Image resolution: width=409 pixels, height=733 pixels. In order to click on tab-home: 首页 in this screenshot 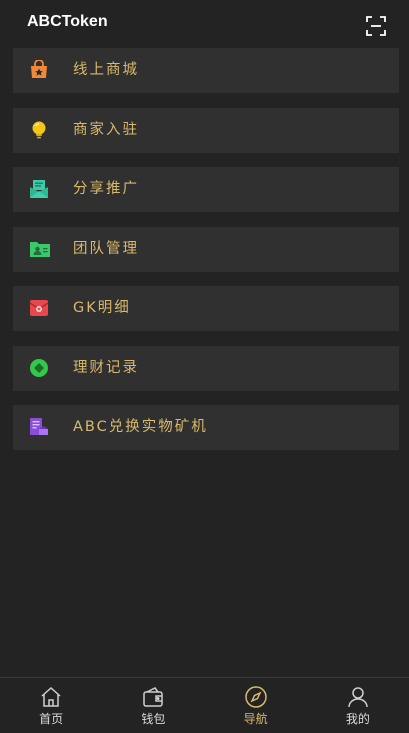, I will do `click(51, 705)`.